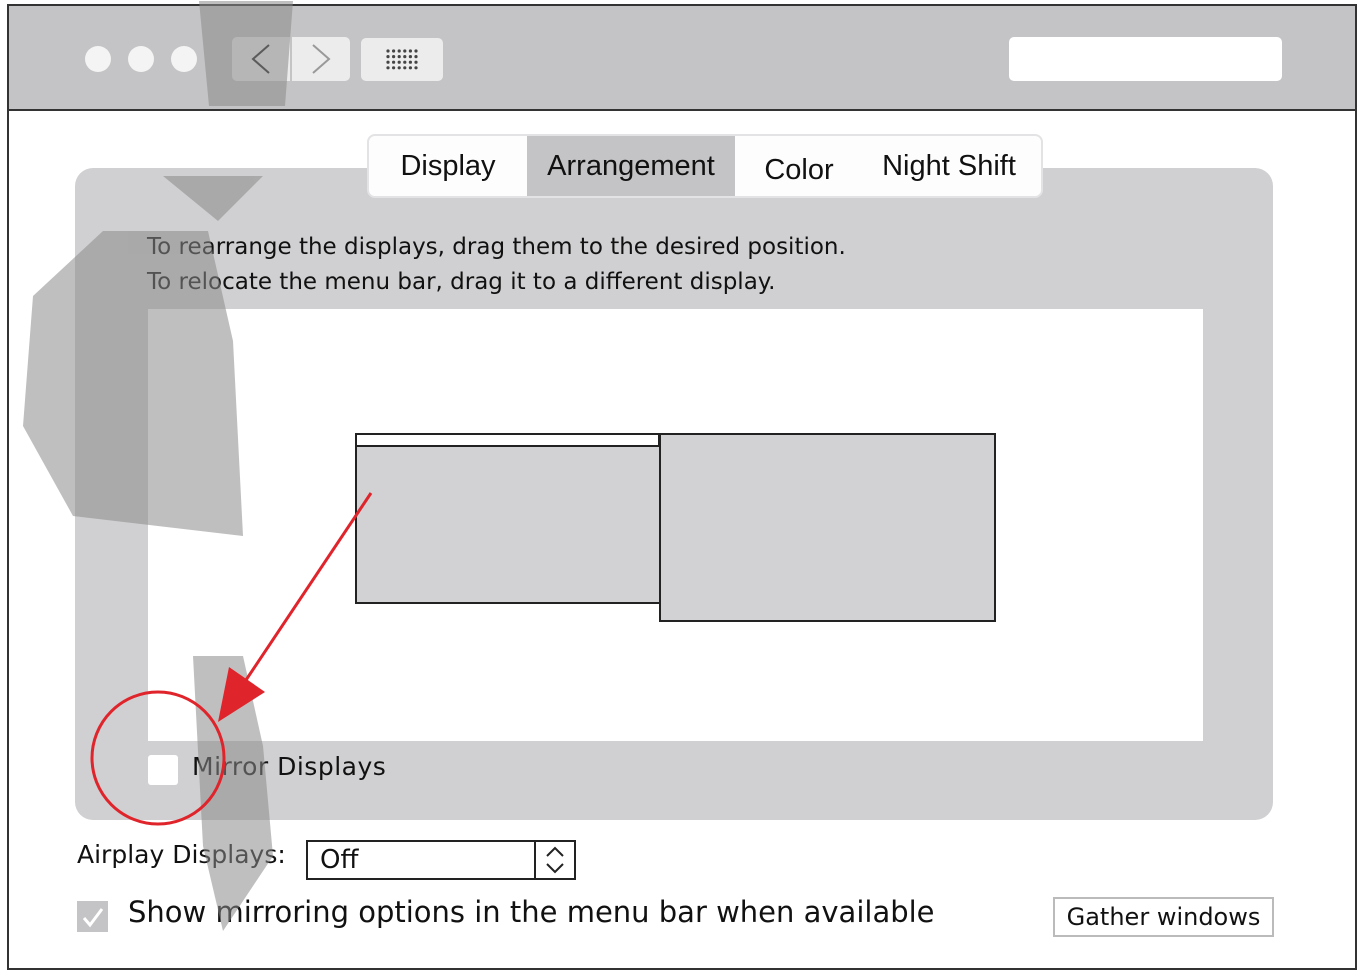 The width and height of the screenshot is (1365, 973). Describe the element at coordinates (163, 770) in the screenshot. I see `mirror-displays-checkbox` at that location.